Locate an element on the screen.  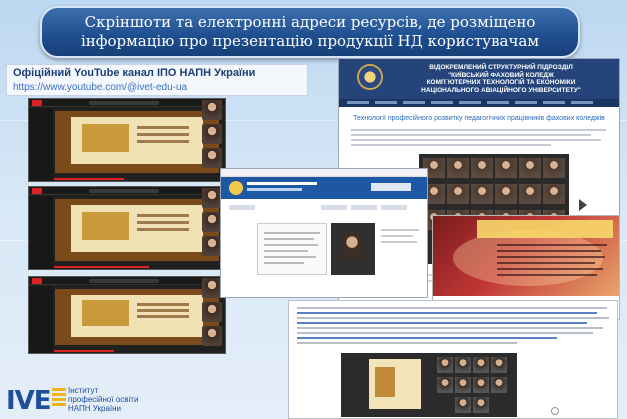
ministry-tabs is located at coordinates (324, 209).